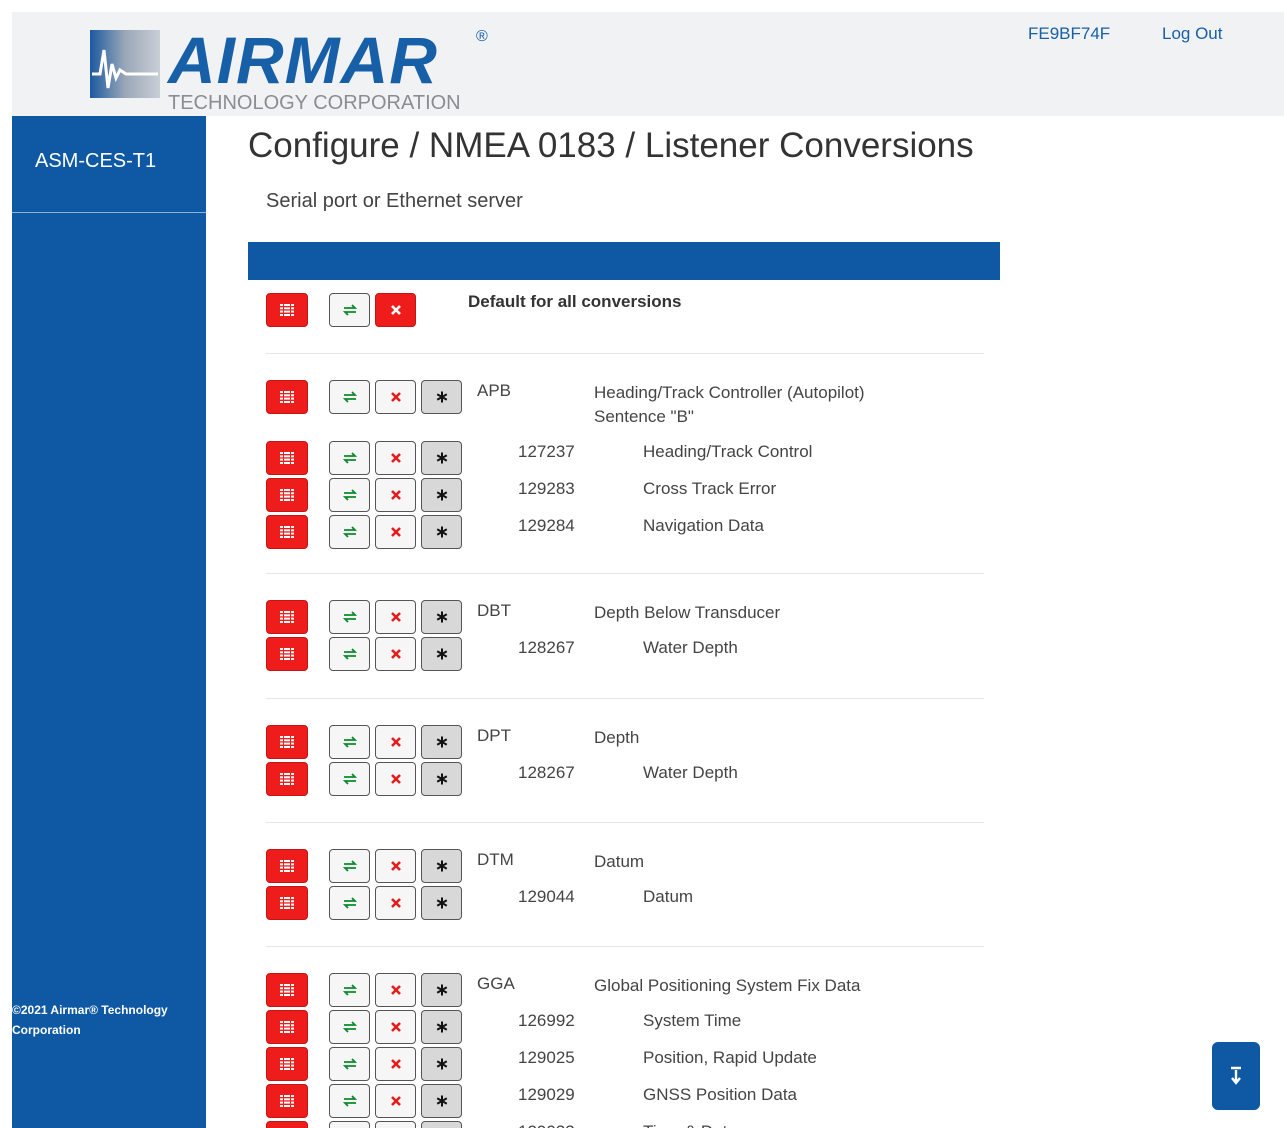  I want to click on sentence-dpt-swap-button, so click(349, 742).